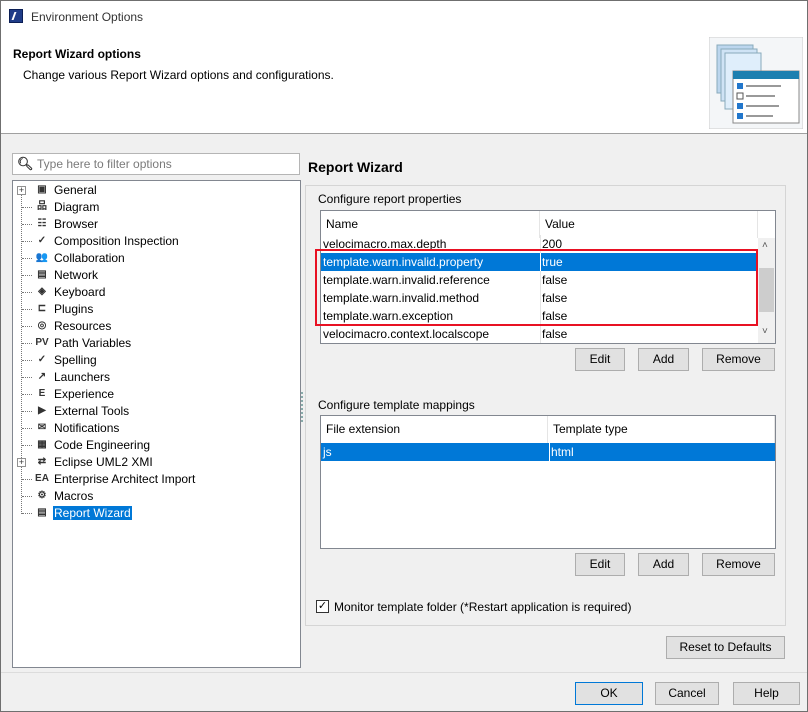 The width and height of the screenshot is (808, 712). I want to click on composition-inspection-icon: ✓, so click(42, 240).